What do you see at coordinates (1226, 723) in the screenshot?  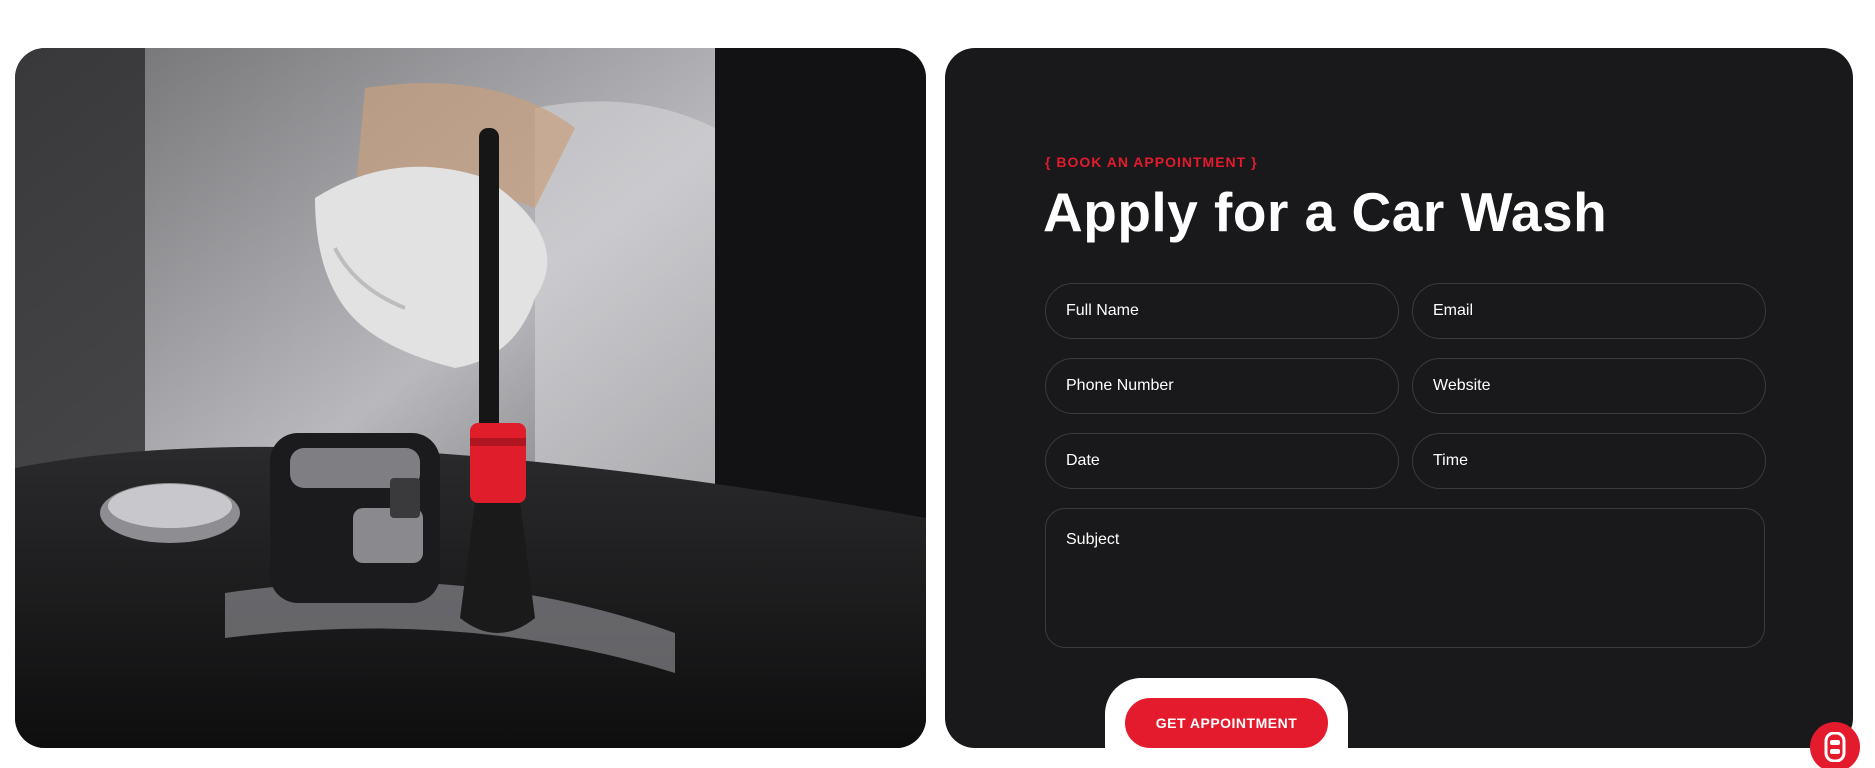 I see `get-appointment-button: GET APPOINTMENT` at bounding box center [1226, 723].